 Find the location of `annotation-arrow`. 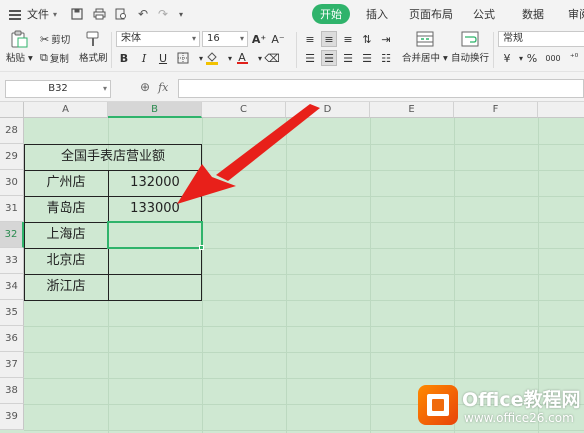

annotation-arrow is located at coordinates (248, 154).